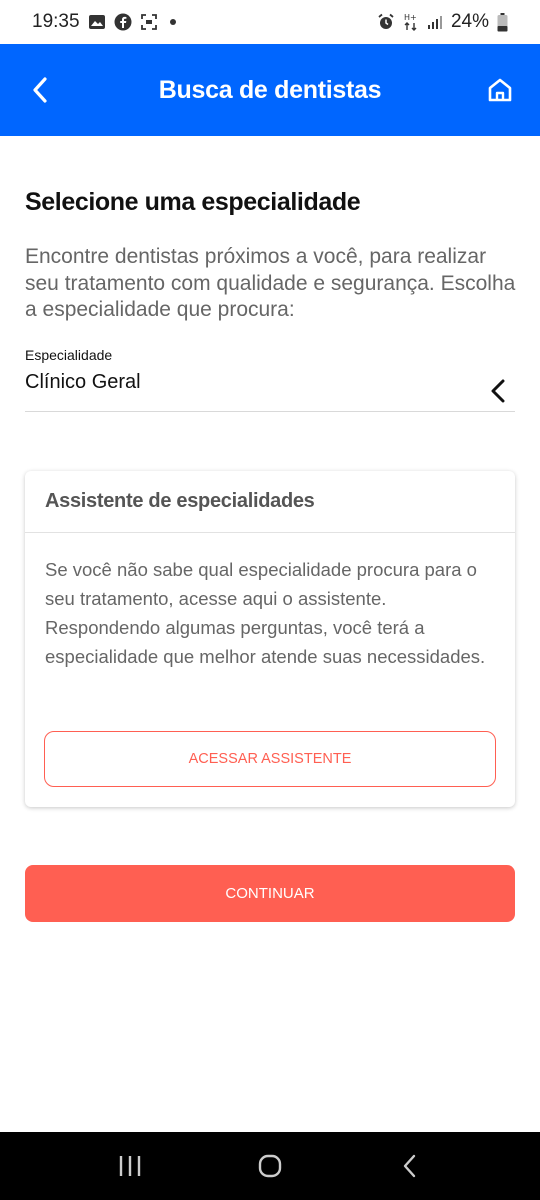 This screenshot has width=540, height=1200. I want to click on status-right: H+ 24%, so click(442, 22).